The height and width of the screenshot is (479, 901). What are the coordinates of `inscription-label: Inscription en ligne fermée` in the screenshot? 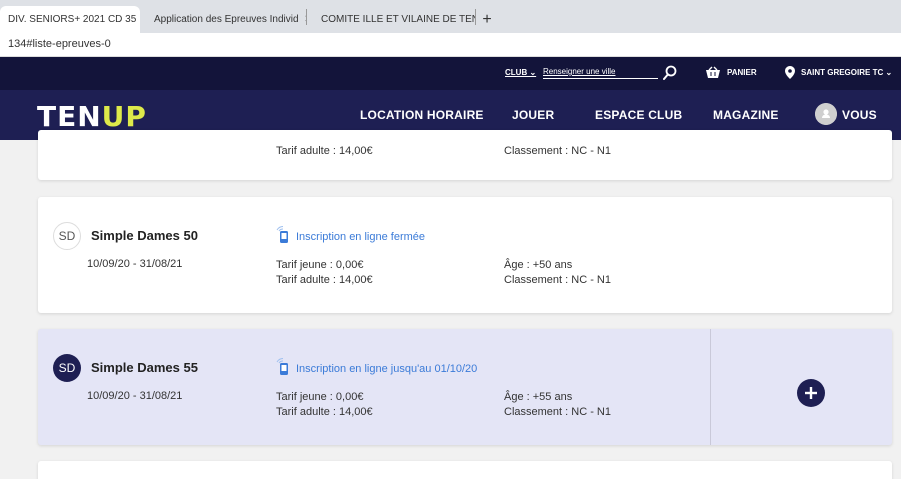 It's located at (361, 237).